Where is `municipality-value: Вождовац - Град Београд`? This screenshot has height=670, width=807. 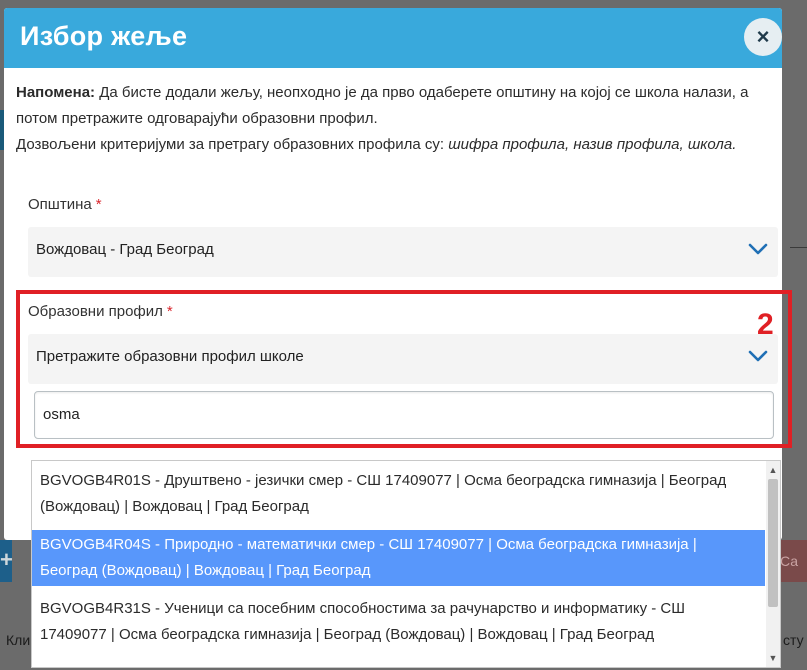
municipality-value: Вождовац - Град Београд is located at coordinates (125, 249).